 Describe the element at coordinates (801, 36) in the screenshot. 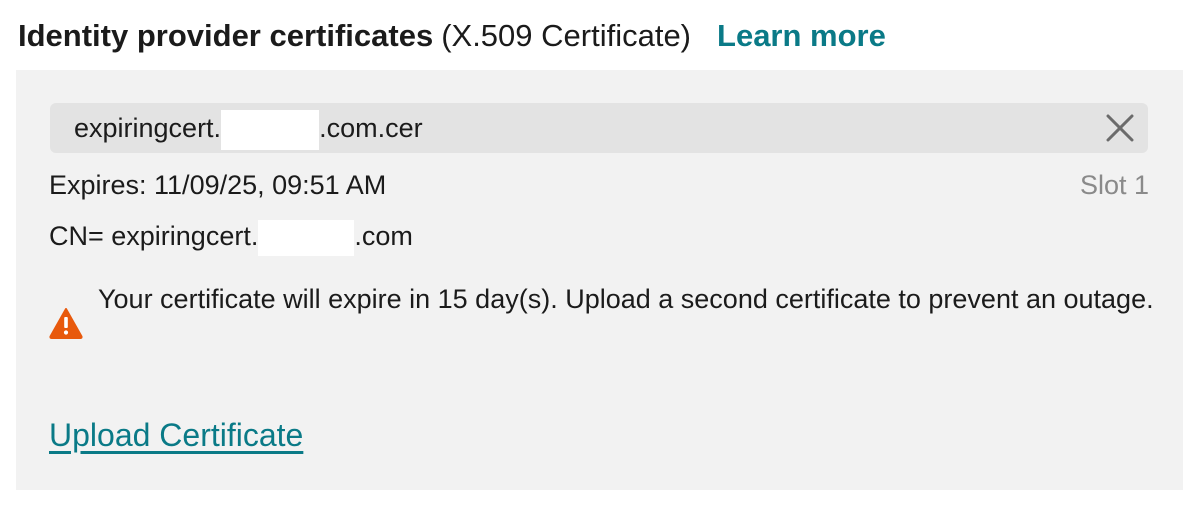

I see `learn-more-link: Learn more` at that location.